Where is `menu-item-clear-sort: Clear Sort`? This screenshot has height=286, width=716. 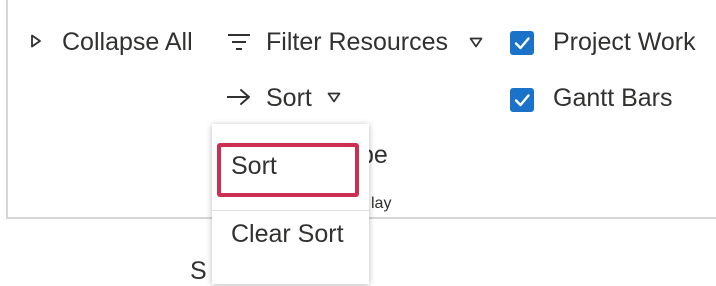
menu-item-clear-sort: Clear Sort is located at coordinates (290, 234).